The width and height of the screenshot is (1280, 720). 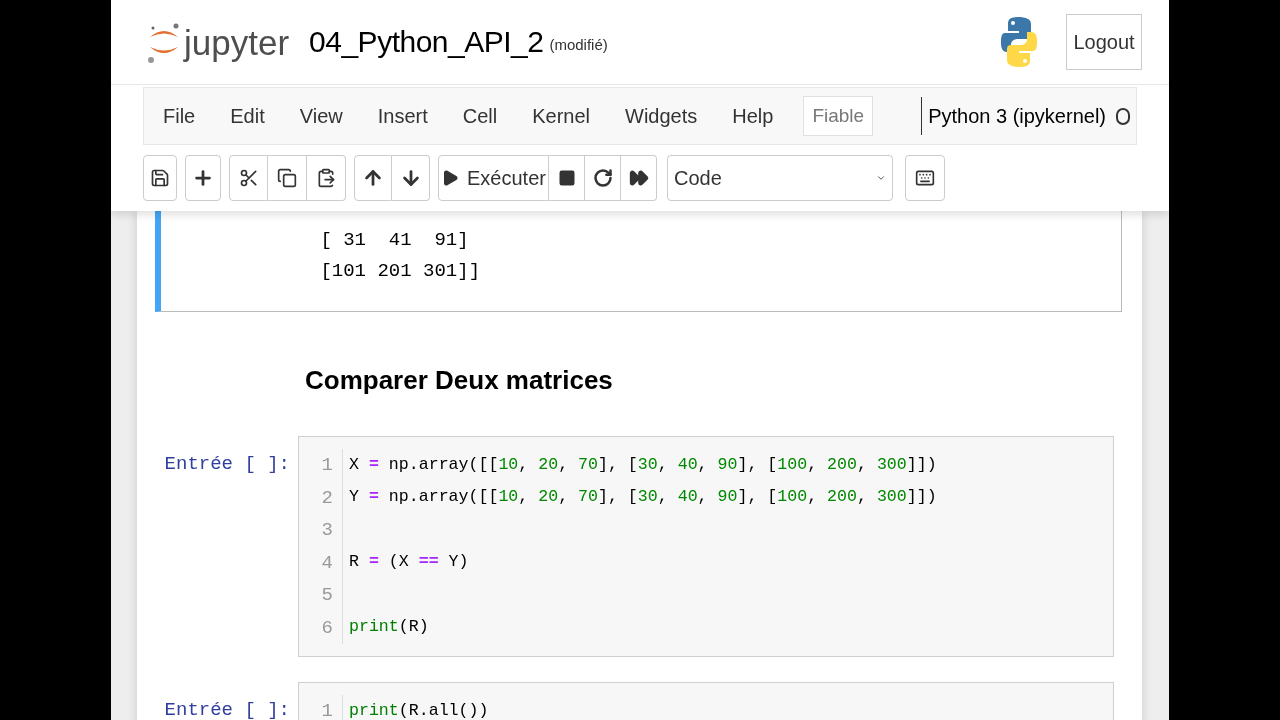 I want to click on line-number: 5, so click(x=327, y=595).